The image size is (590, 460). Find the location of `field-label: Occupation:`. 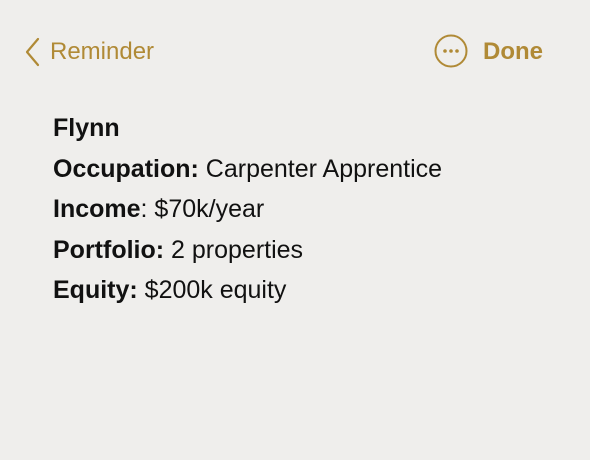

field-label: Occupation: is located at coordinates (126, 168).